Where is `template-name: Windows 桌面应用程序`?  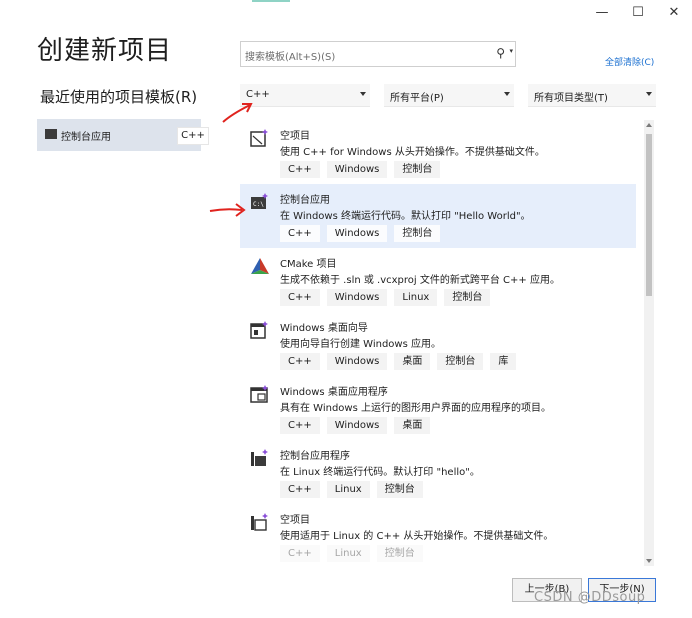
template-name: Windows 桌面应用程序 is located at coordinates (334, 392).